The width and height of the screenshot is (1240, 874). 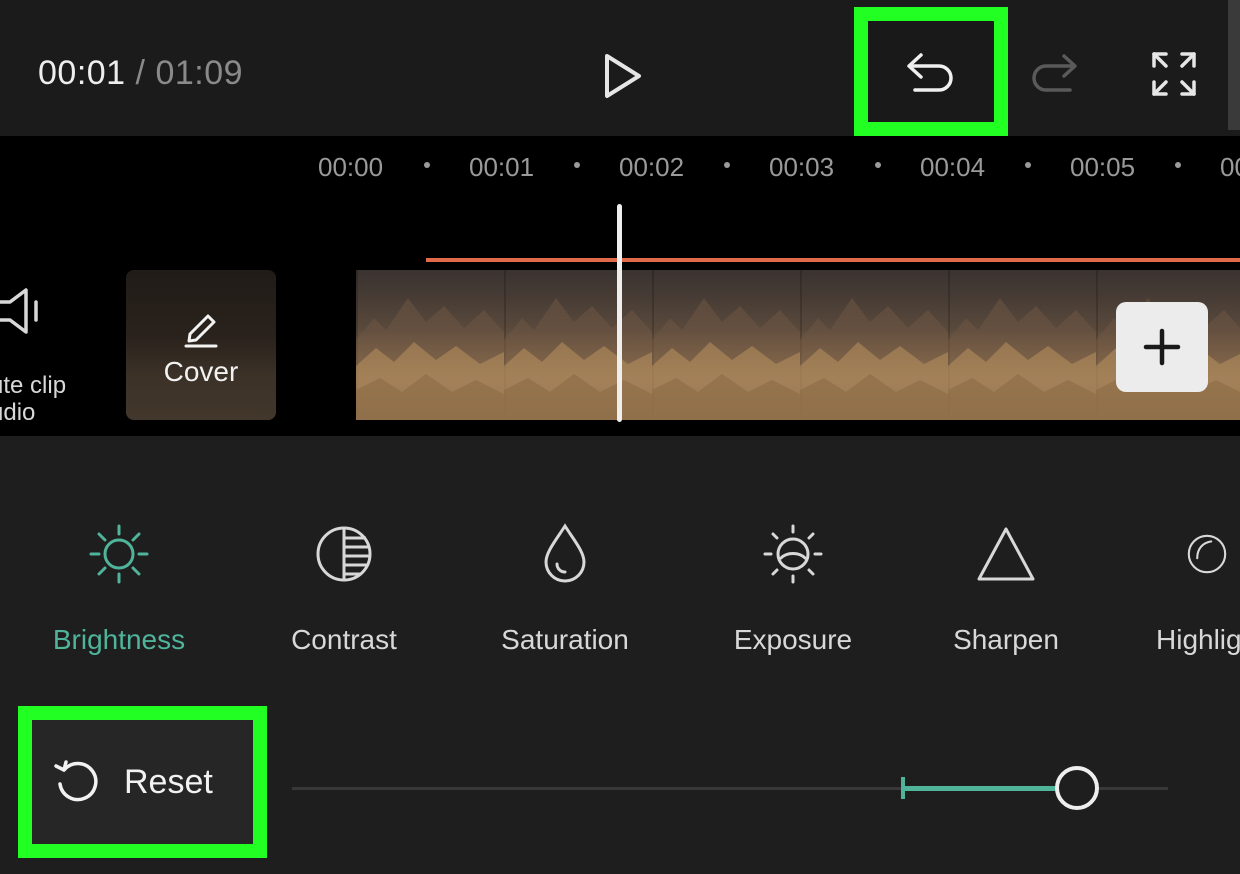 I want to click on add-clip-button, so click(x=1162, y=347).